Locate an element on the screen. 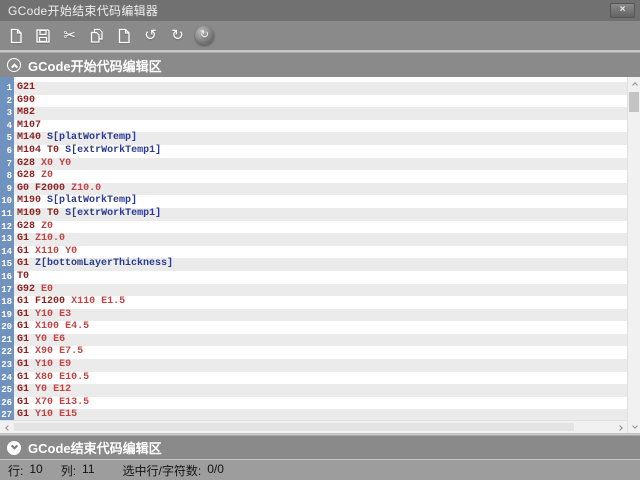  code-line: 7 G28 X0 Y0 is located at coordinates (313, 164).